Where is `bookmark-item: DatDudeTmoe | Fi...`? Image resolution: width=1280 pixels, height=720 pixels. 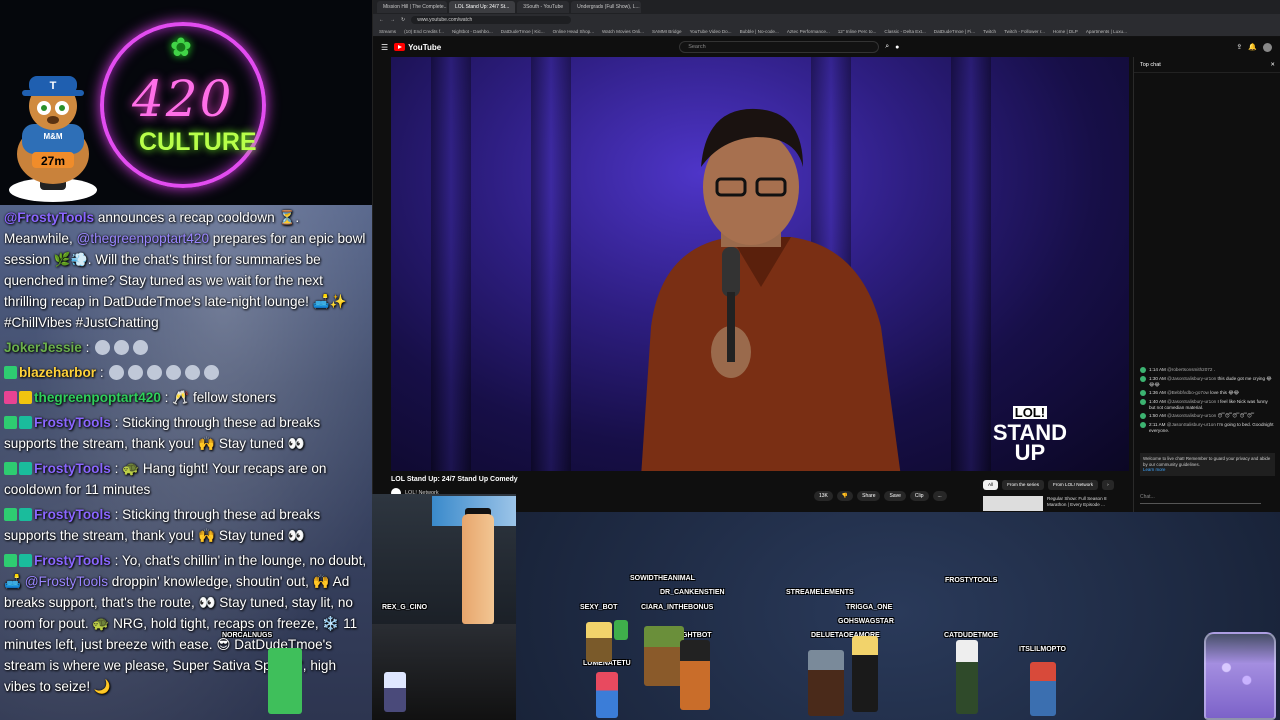 bookmark-item: DatDudeTmoe | Fi... is located at coordinates (954, 31).